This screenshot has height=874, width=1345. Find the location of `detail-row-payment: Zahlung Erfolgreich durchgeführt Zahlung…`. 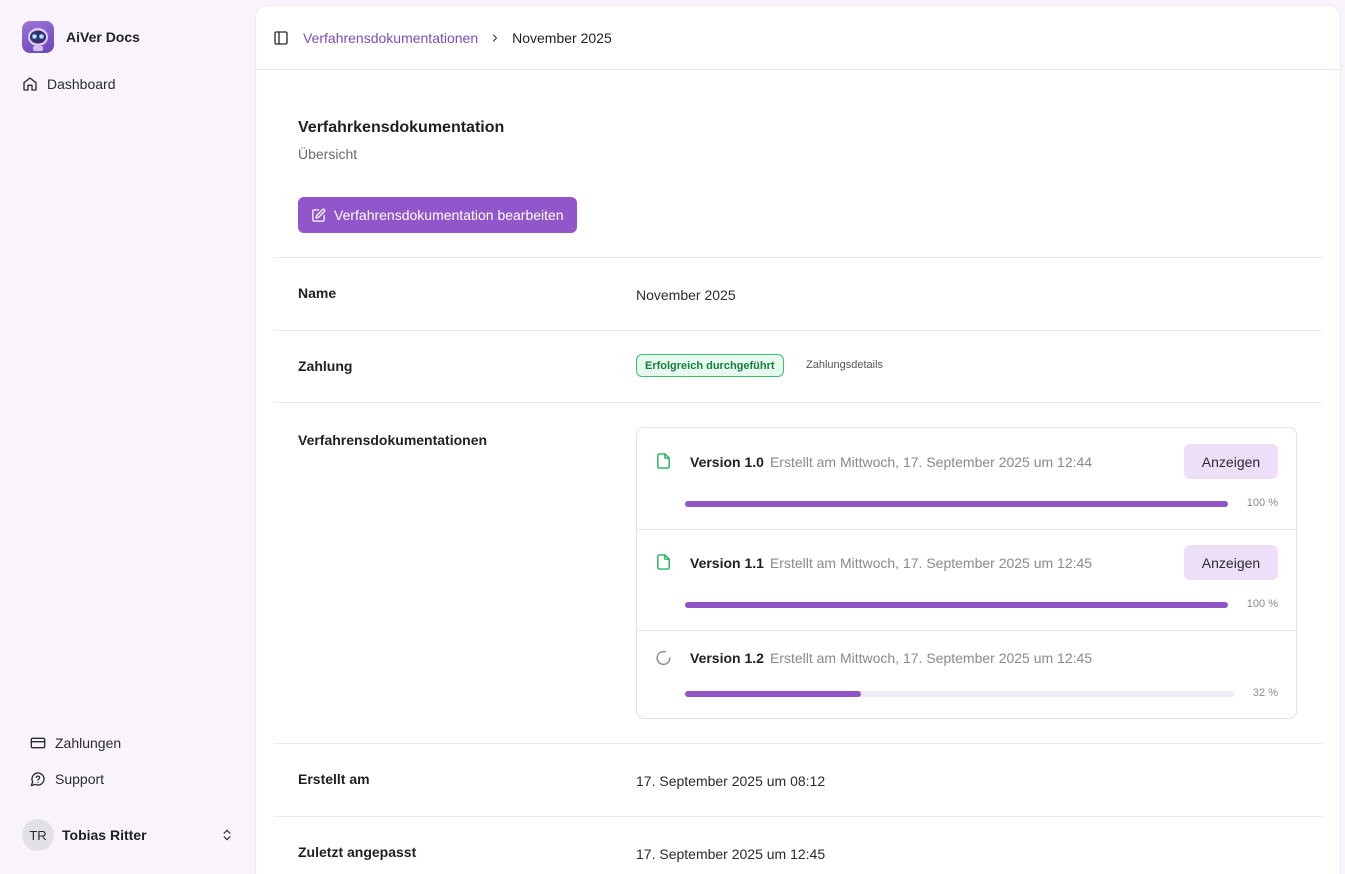

detail-row-payment: Zahlung Erfolgreich durchgeführt Zahlung… is located at coordinates (798, 366).